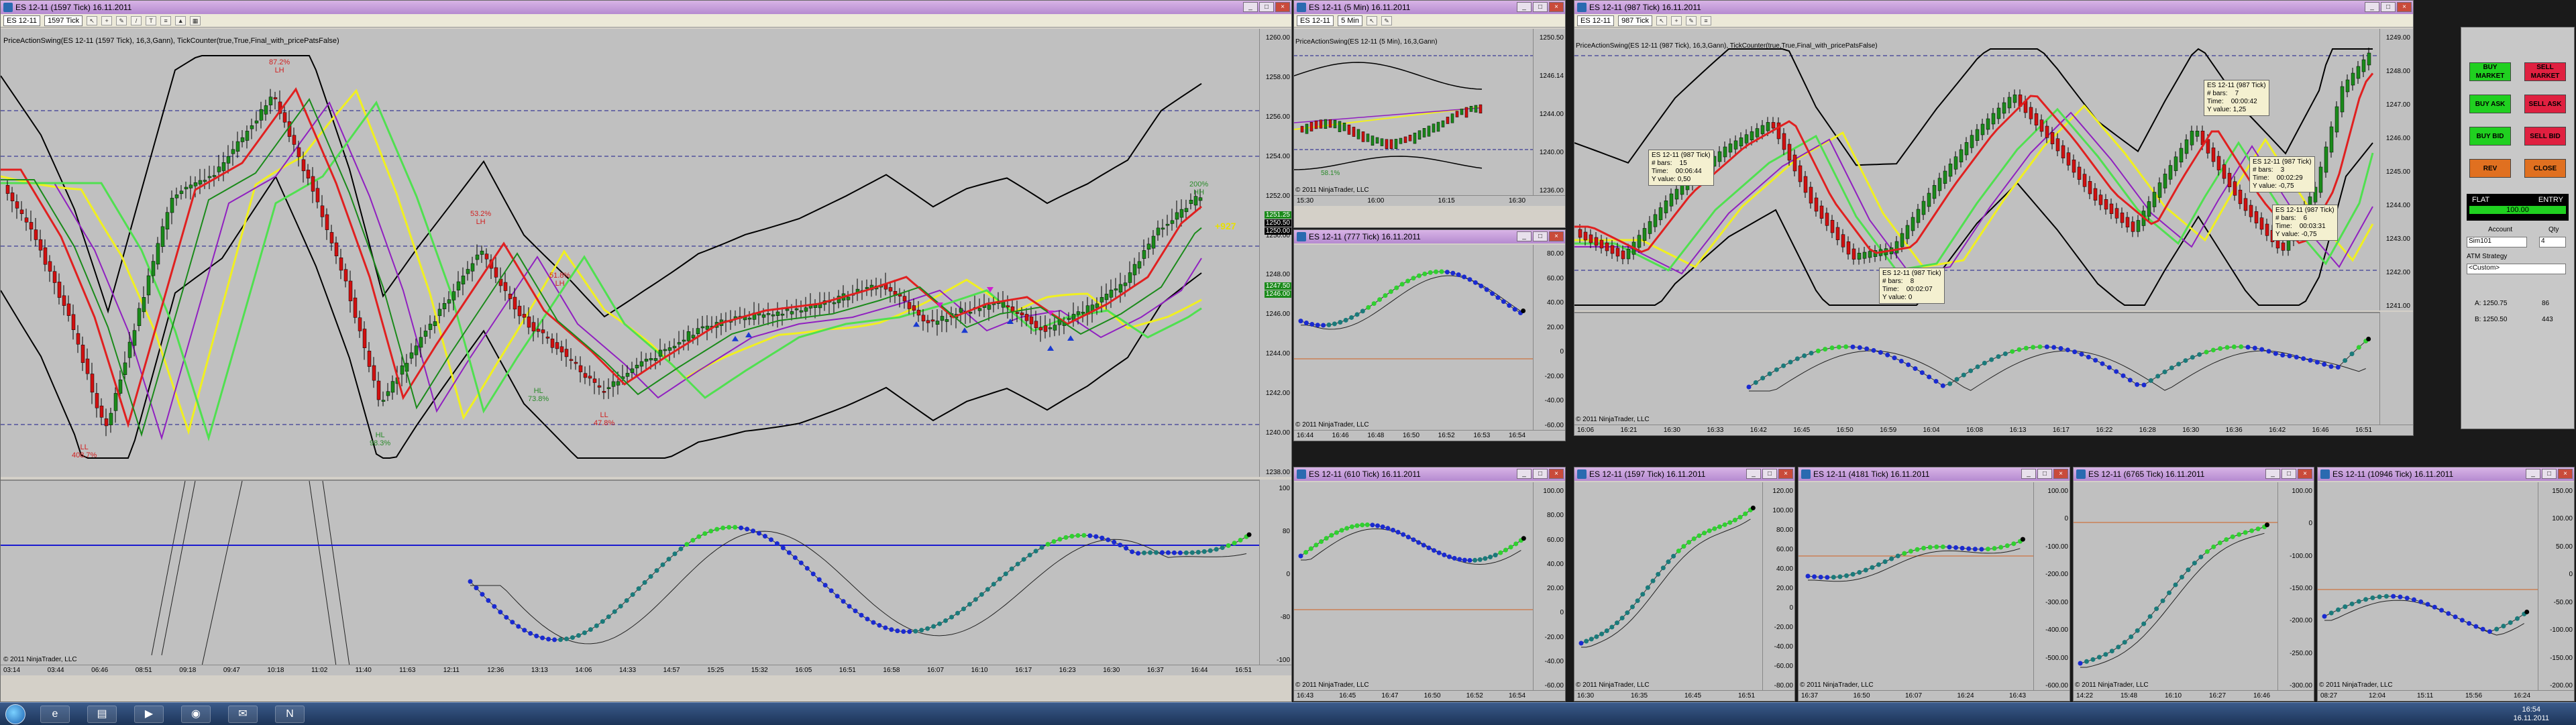 The image size is (2576, 725). Describe the element at coordinates (915, 631) in the screenshot. I see `oscillator-dot` at that location.